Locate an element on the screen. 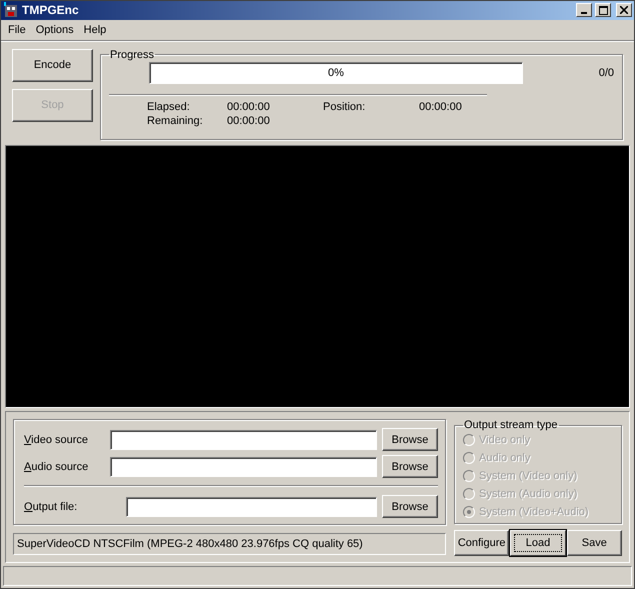 This screenshot has width=635, height=589. stat-label: Position: is located at coordinates (344, 106).